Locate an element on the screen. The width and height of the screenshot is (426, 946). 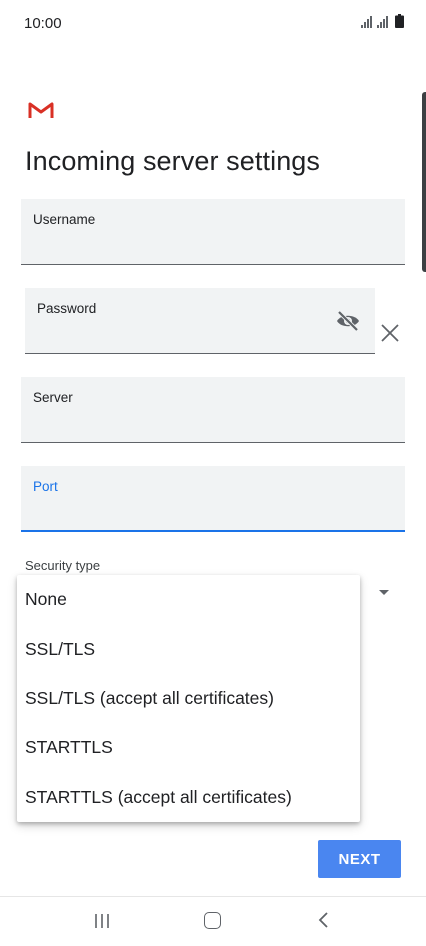
close-icon is located at coordinates (390, 333).